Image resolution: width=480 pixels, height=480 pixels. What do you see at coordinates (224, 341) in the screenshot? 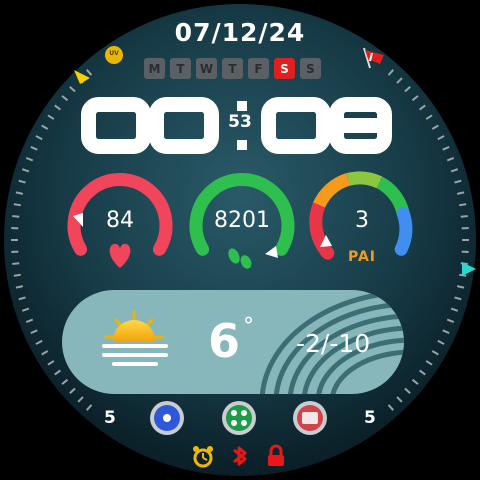
I see `temperature-value: 6` at bounding box center [224, 341].